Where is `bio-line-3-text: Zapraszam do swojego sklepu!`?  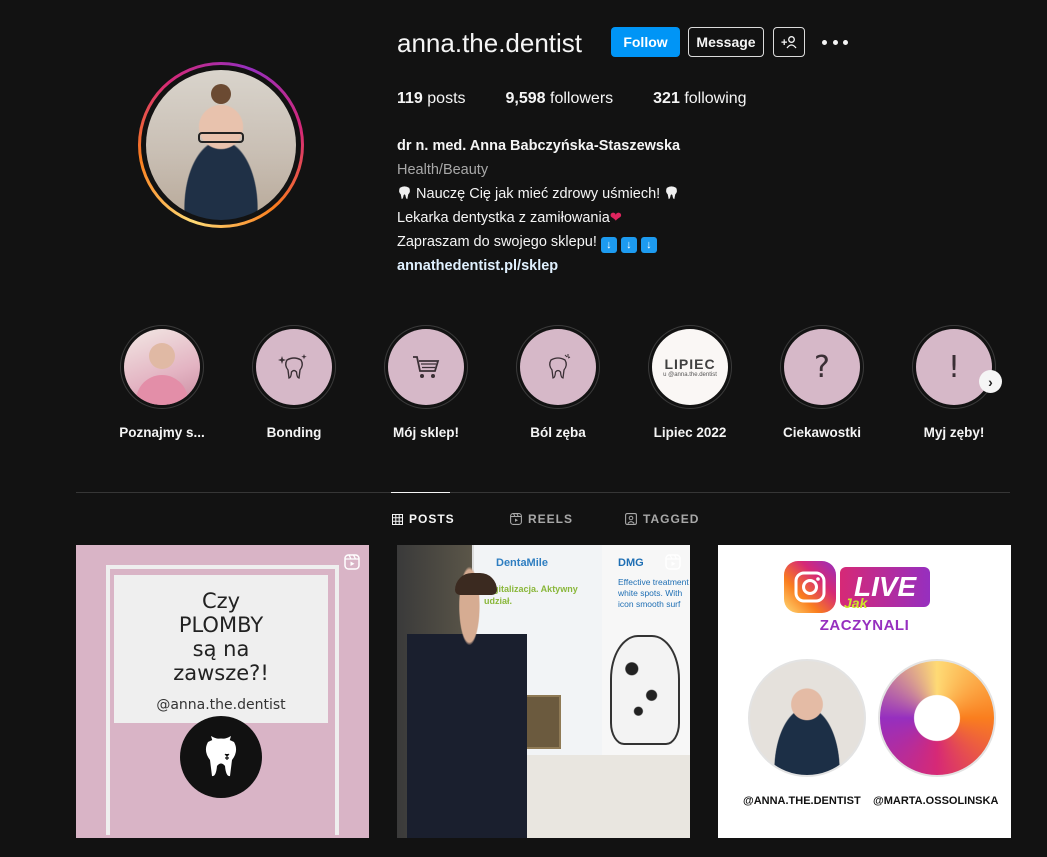
bio-line-3-text: Zapraszam do swojego sklepu! is located at coordinates (497, 242).